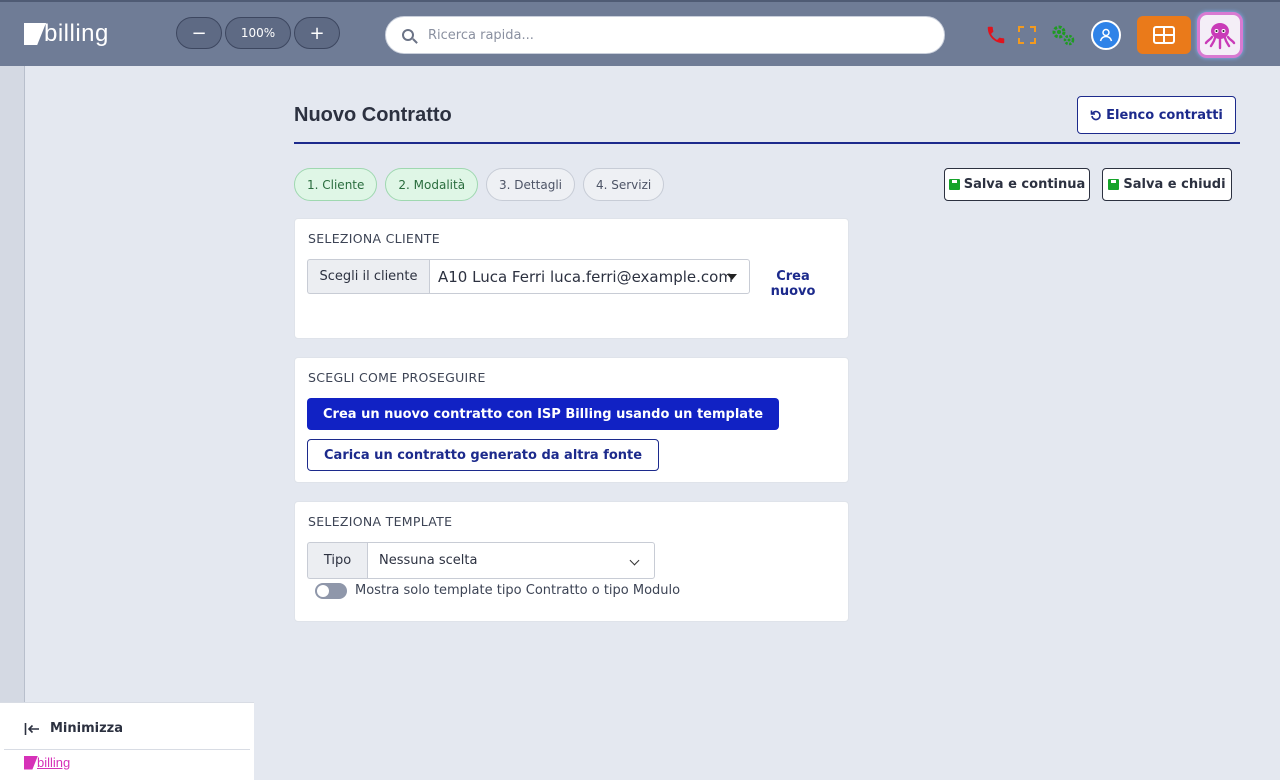 The height and width of the screenshot is (780, 1280). What do you see at coordinates (380, 521) in the screenshot?
I see `template-section-title: SELEZIONA TEMPLATE` at bounding box center [380, 521].